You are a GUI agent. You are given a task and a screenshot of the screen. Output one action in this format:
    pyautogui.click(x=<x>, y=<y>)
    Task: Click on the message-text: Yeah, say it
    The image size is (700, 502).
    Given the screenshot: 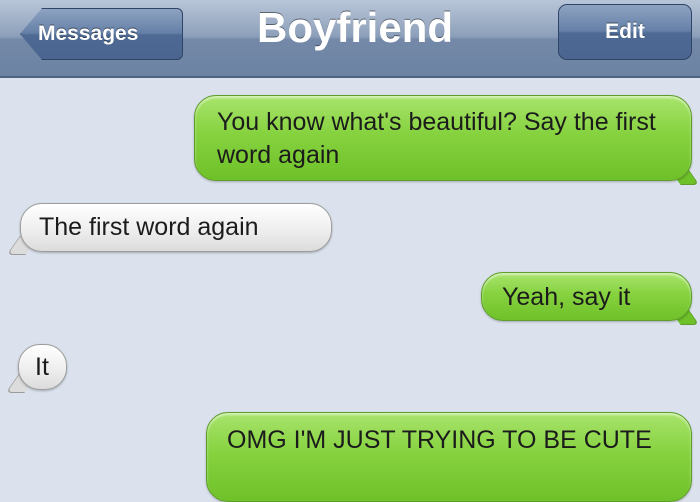 What is the action you would take?
    pyautogui.click(x=566, y=297)
    